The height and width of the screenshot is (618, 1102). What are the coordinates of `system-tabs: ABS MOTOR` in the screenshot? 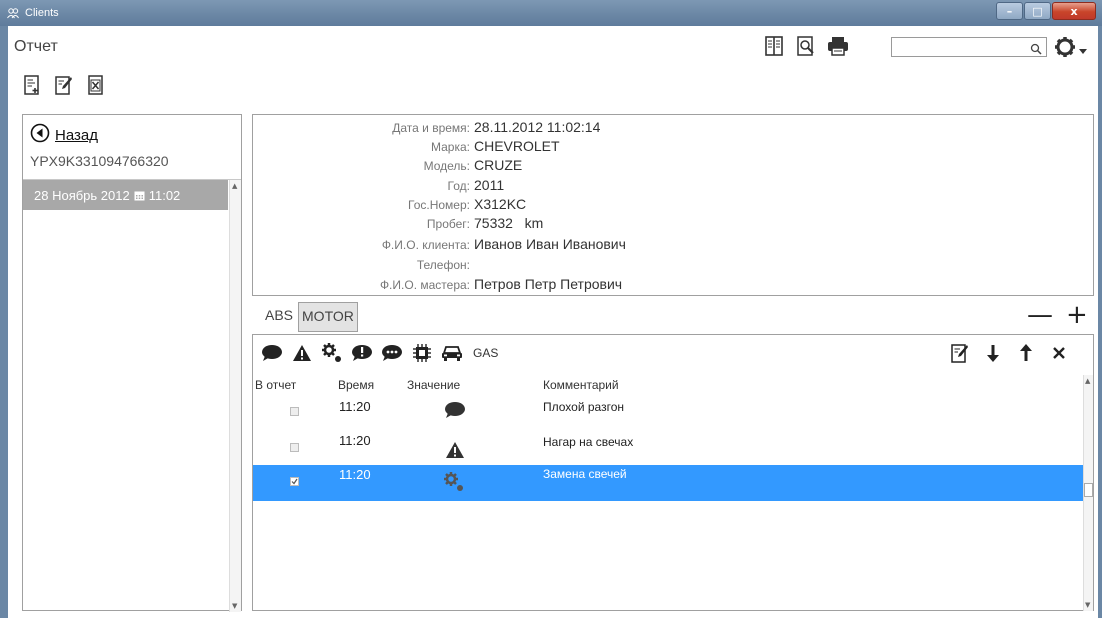 It's located at (309, 317).